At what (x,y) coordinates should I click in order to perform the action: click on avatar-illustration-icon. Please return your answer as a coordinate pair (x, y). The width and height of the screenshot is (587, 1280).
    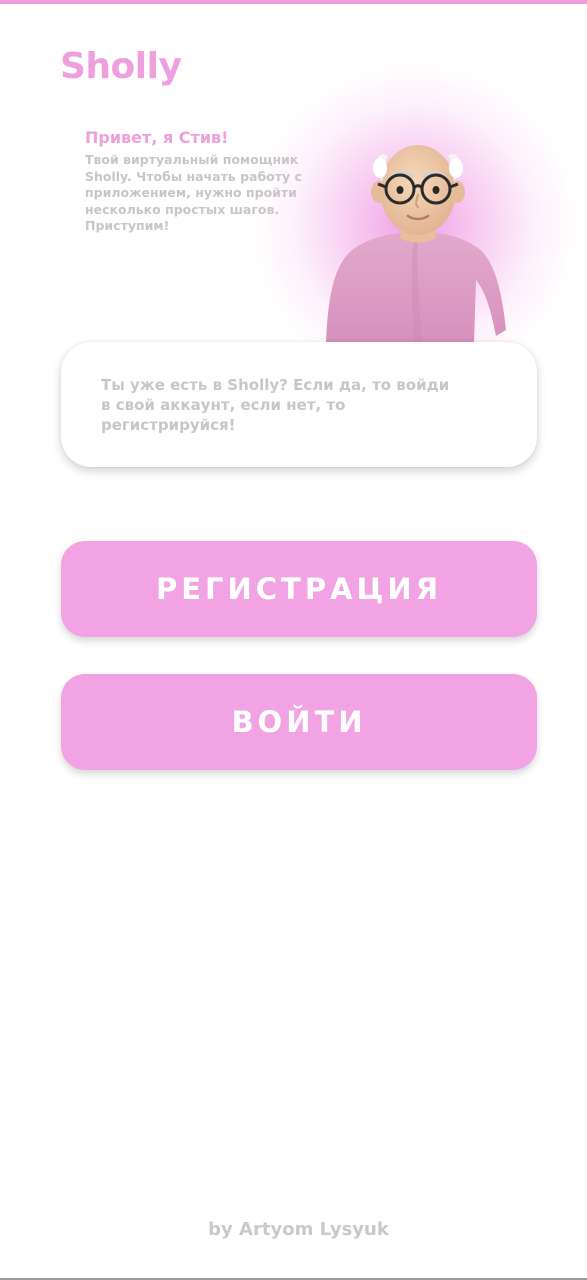
    Looking at the image, I should click on (416, 244).